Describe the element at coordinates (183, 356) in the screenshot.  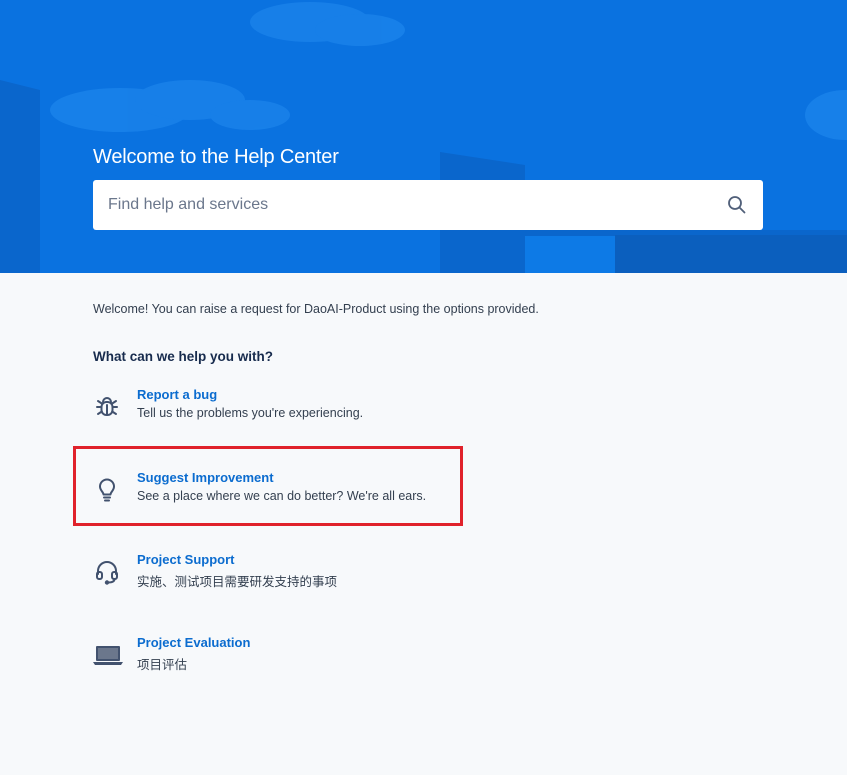
I see `section-heading: What can we help you with?` at that location.